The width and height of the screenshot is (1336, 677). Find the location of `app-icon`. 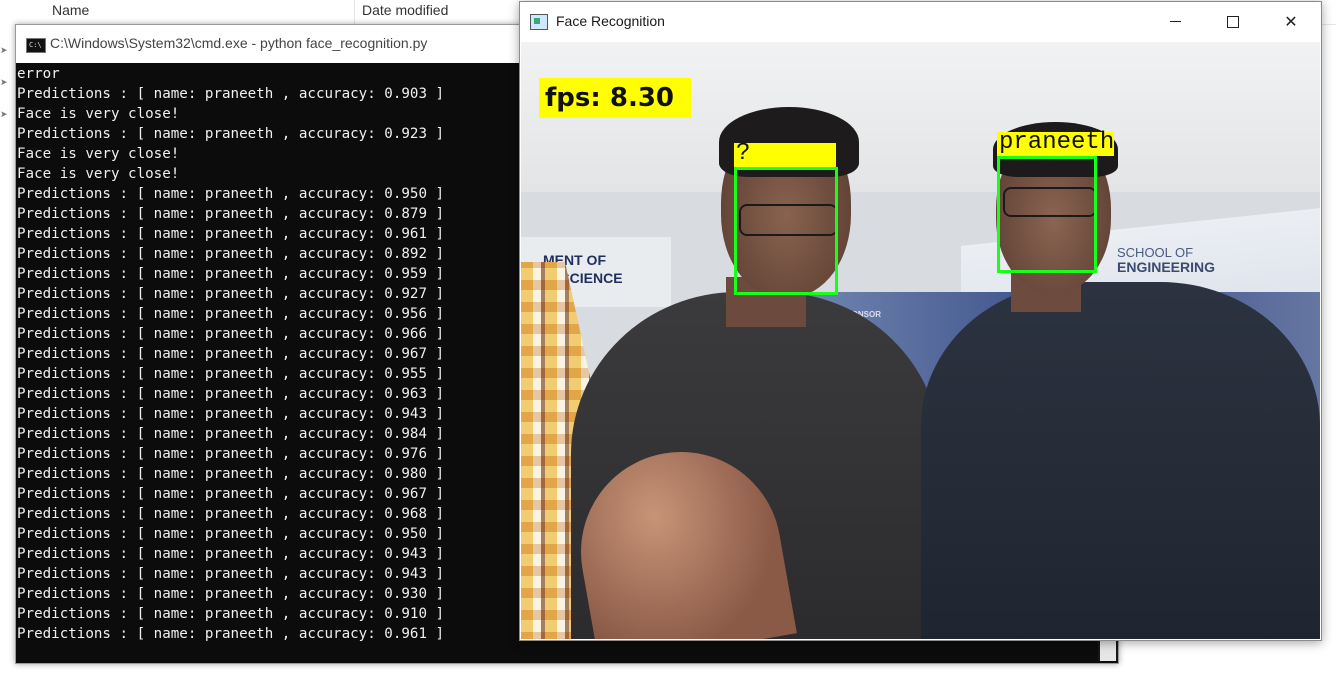

app-icon is located at coordinates (539, 22).